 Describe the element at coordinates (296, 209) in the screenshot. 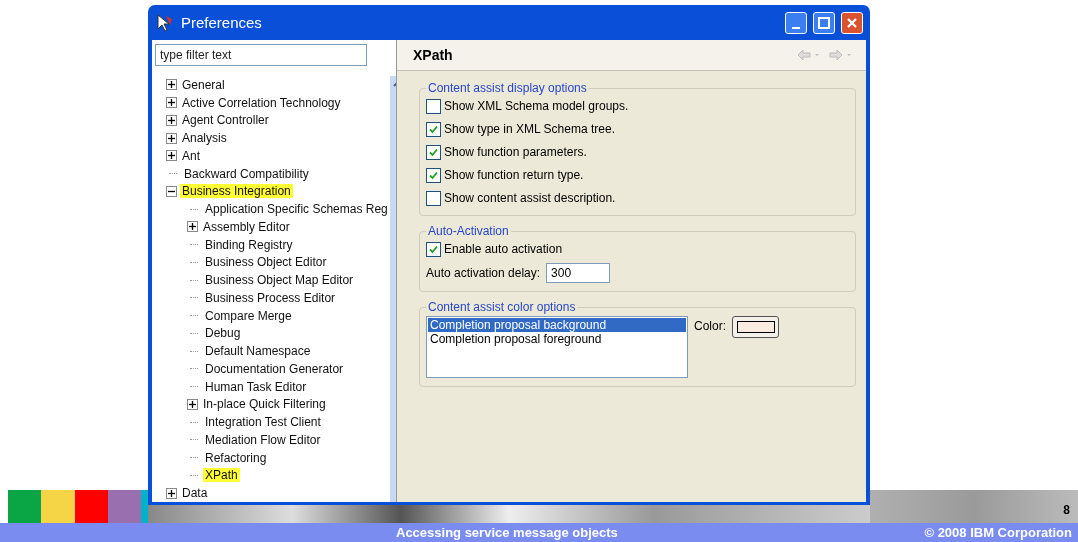

I see `tree-item: Application Specific Schemas Reg` at that location.